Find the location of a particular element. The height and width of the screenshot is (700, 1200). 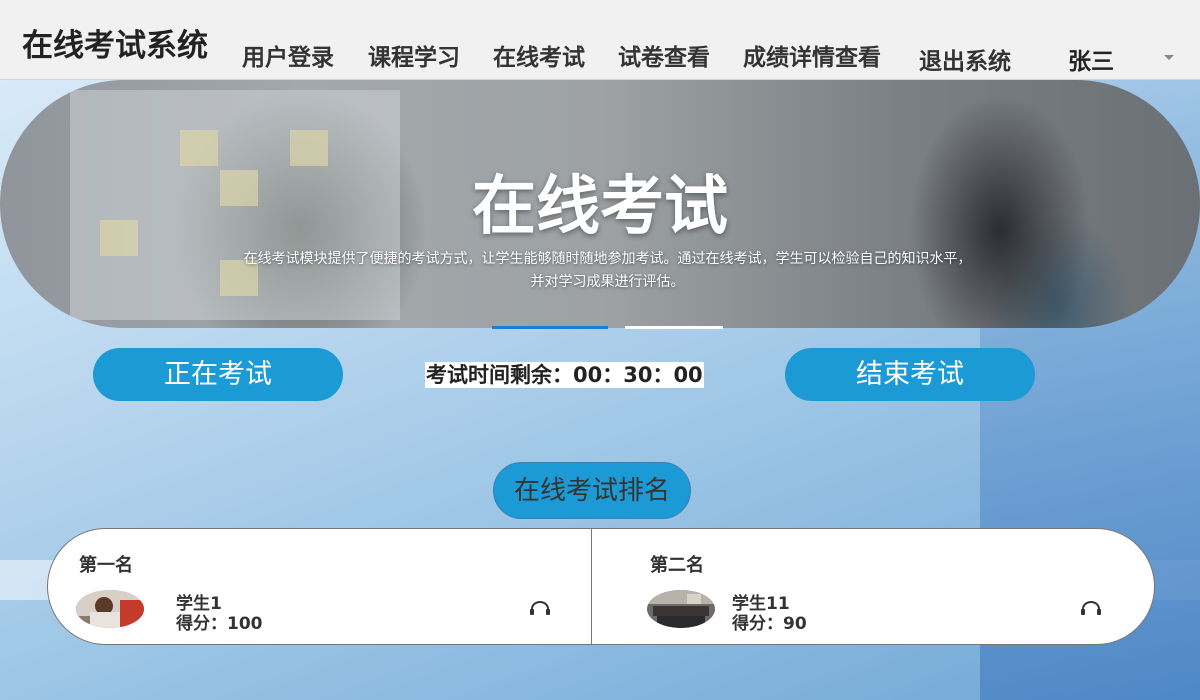

app-brand: 在线考试系统 is located at coordinates (115, 46).